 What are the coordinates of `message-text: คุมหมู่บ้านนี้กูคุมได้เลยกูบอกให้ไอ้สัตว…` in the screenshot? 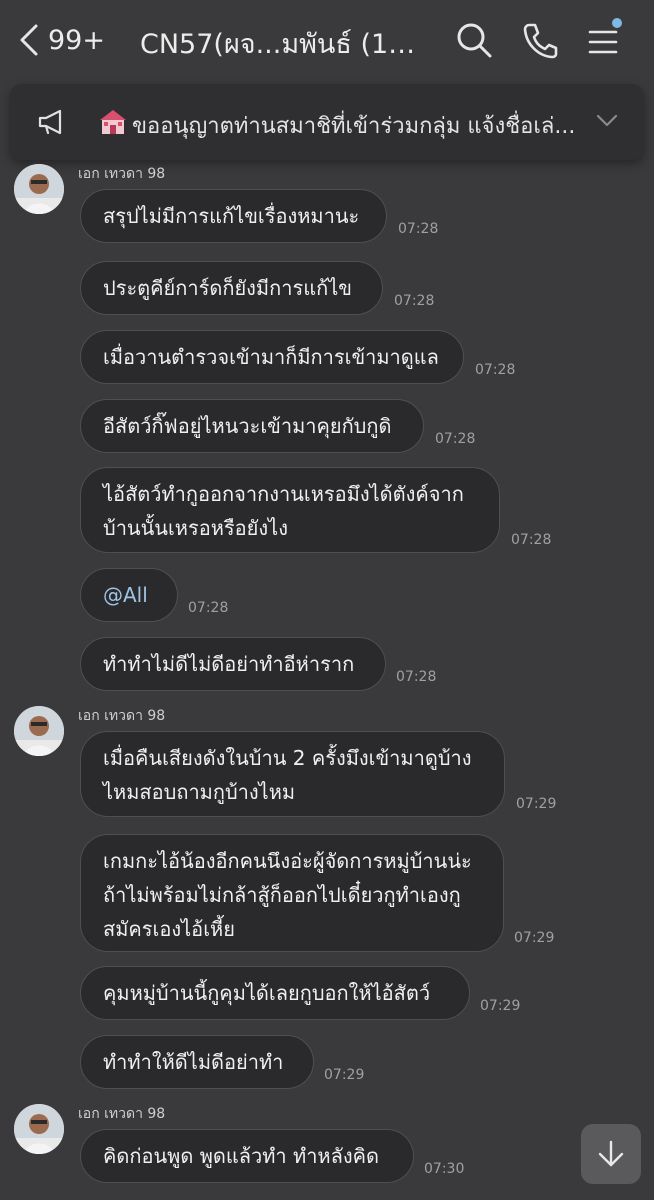 It's located at (267, 993).